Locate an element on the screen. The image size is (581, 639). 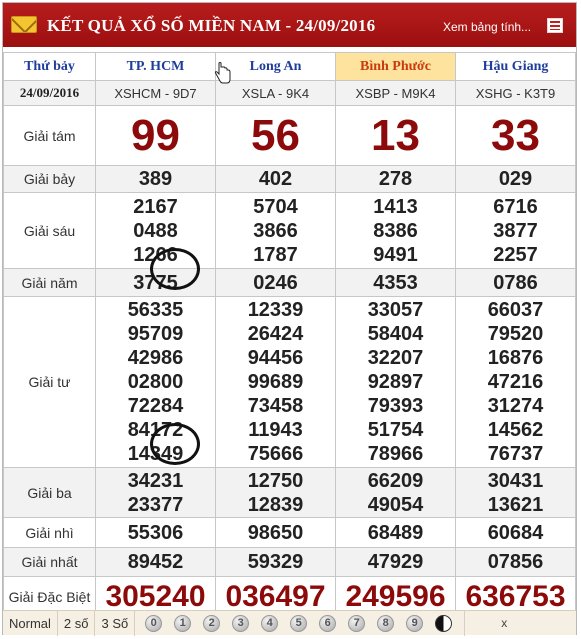
prize-label: Giải năm is located at coordinates (49, 282).